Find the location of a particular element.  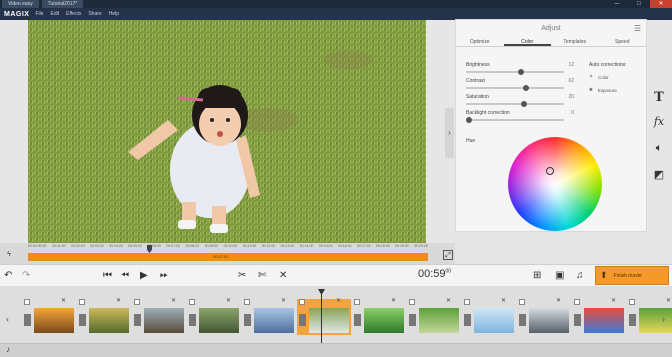

menu-help: Help is located at coordinates (114, 14).